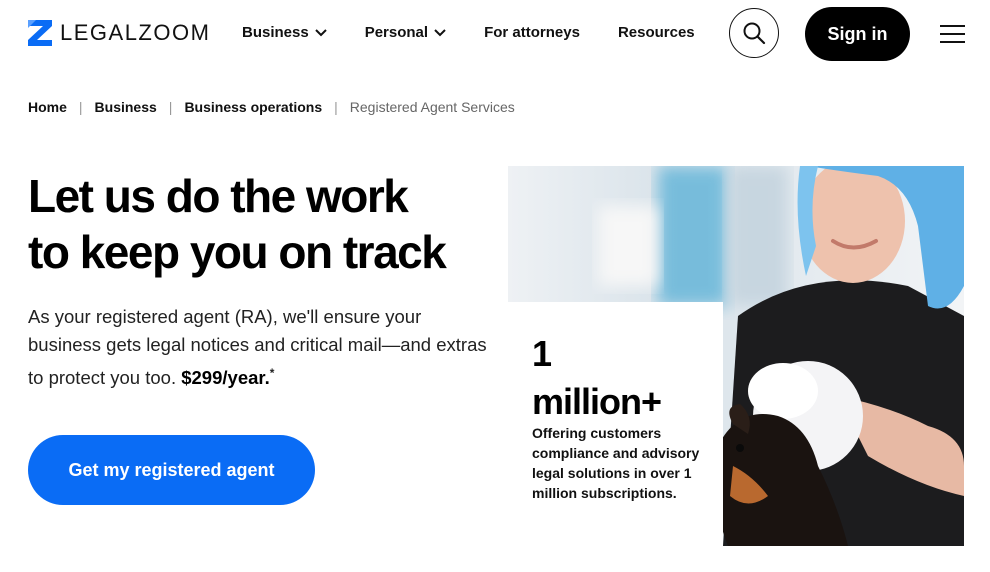 Image resolution: width=990 pixels, height=572 pixels. I want to click on nav-for-attorneys-label: For attorneys, so click(532, 32).